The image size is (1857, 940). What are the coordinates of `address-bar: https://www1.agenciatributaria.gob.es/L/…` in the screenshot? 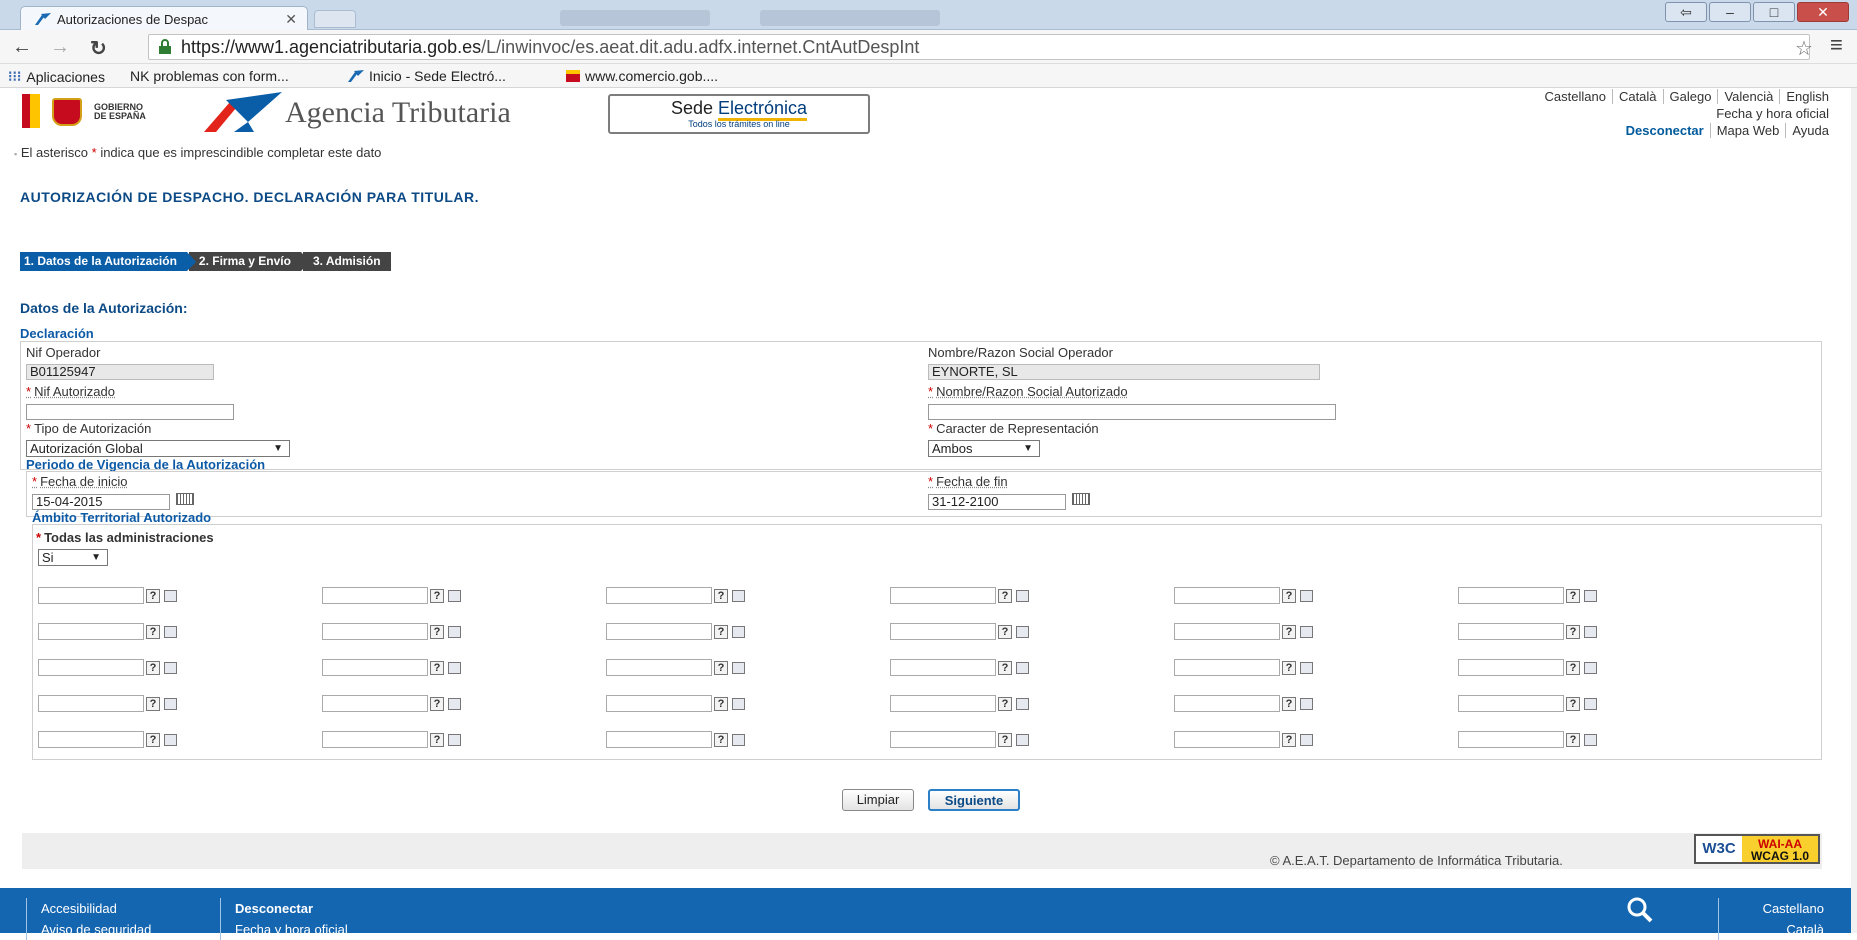 It's located at (979, 47).